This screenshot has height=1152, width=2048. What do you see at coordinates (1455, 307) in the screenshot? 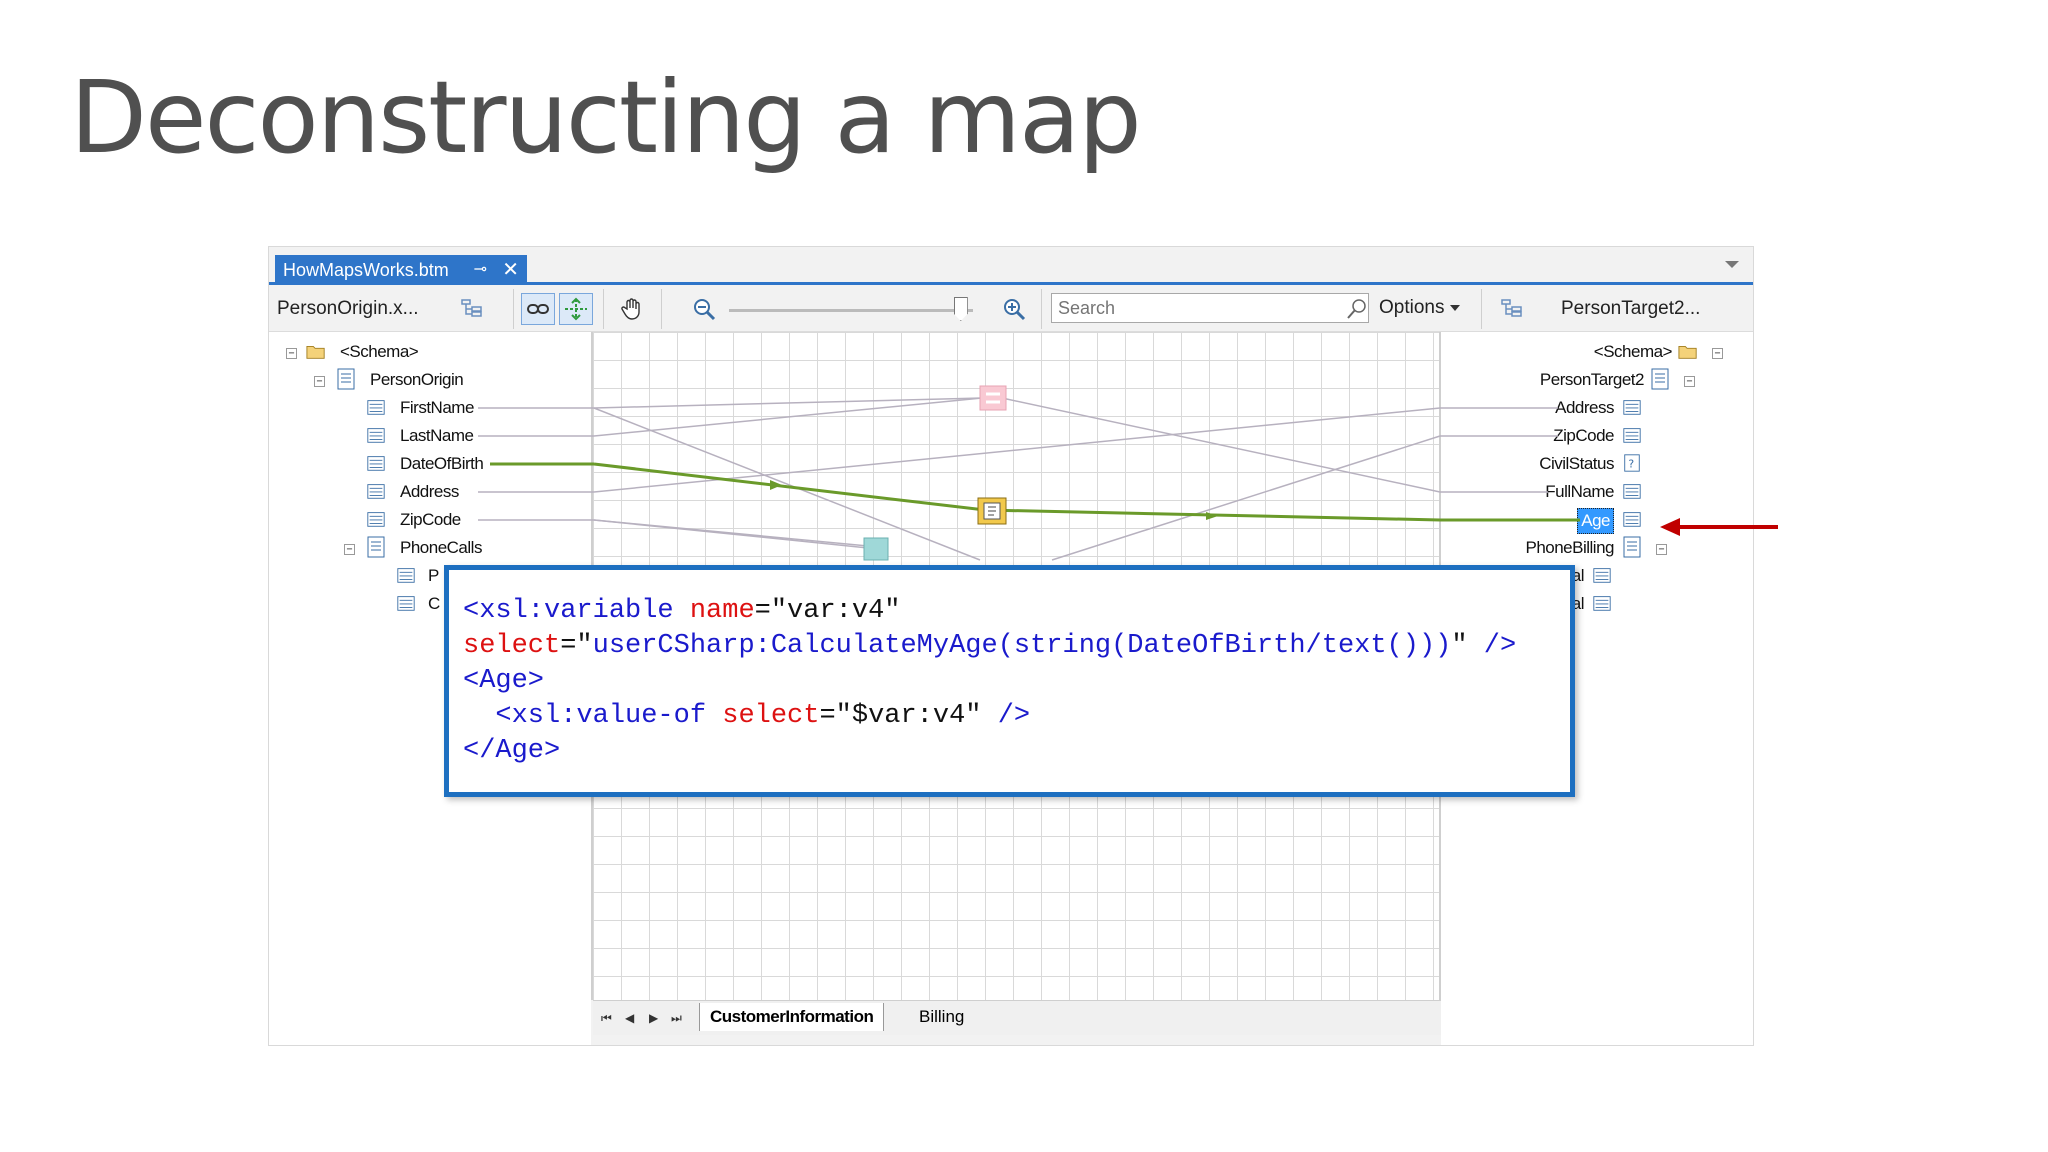
I see `options-caret-icon` at bounding box center [1455, 307].